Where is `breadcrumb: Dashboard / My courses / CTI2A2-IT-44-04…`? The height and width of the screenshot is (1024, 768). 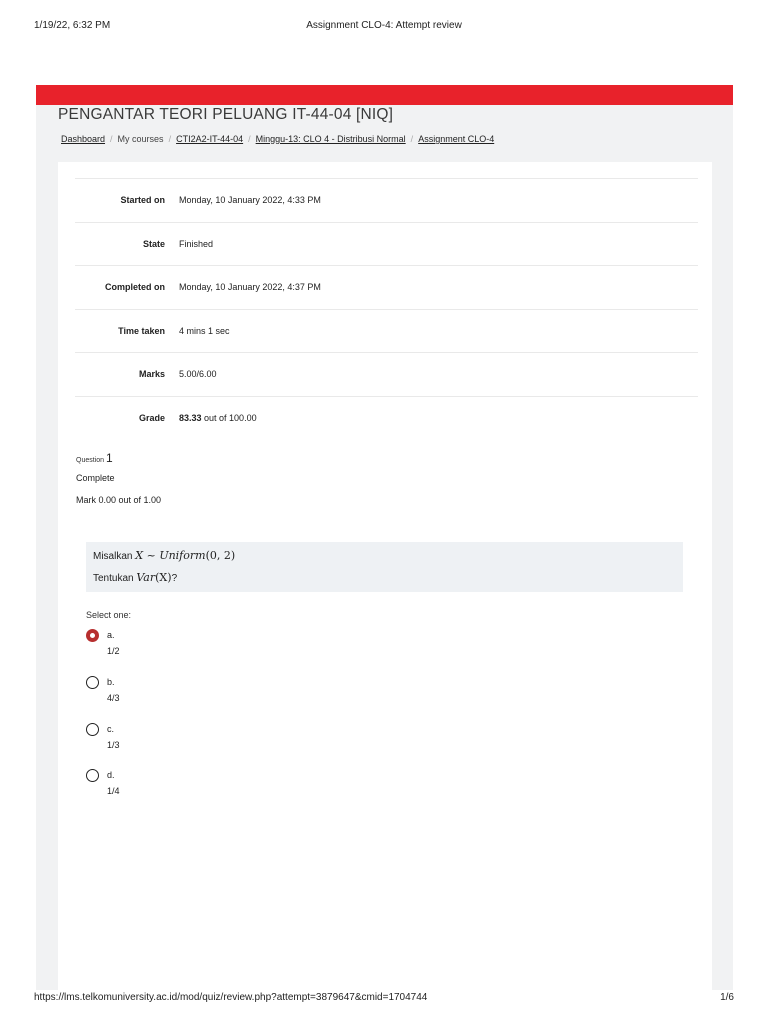 breadcrumb: Dashboard / My courses / CTI2A2-IT-44-04… is located at coordinates (277, 139).